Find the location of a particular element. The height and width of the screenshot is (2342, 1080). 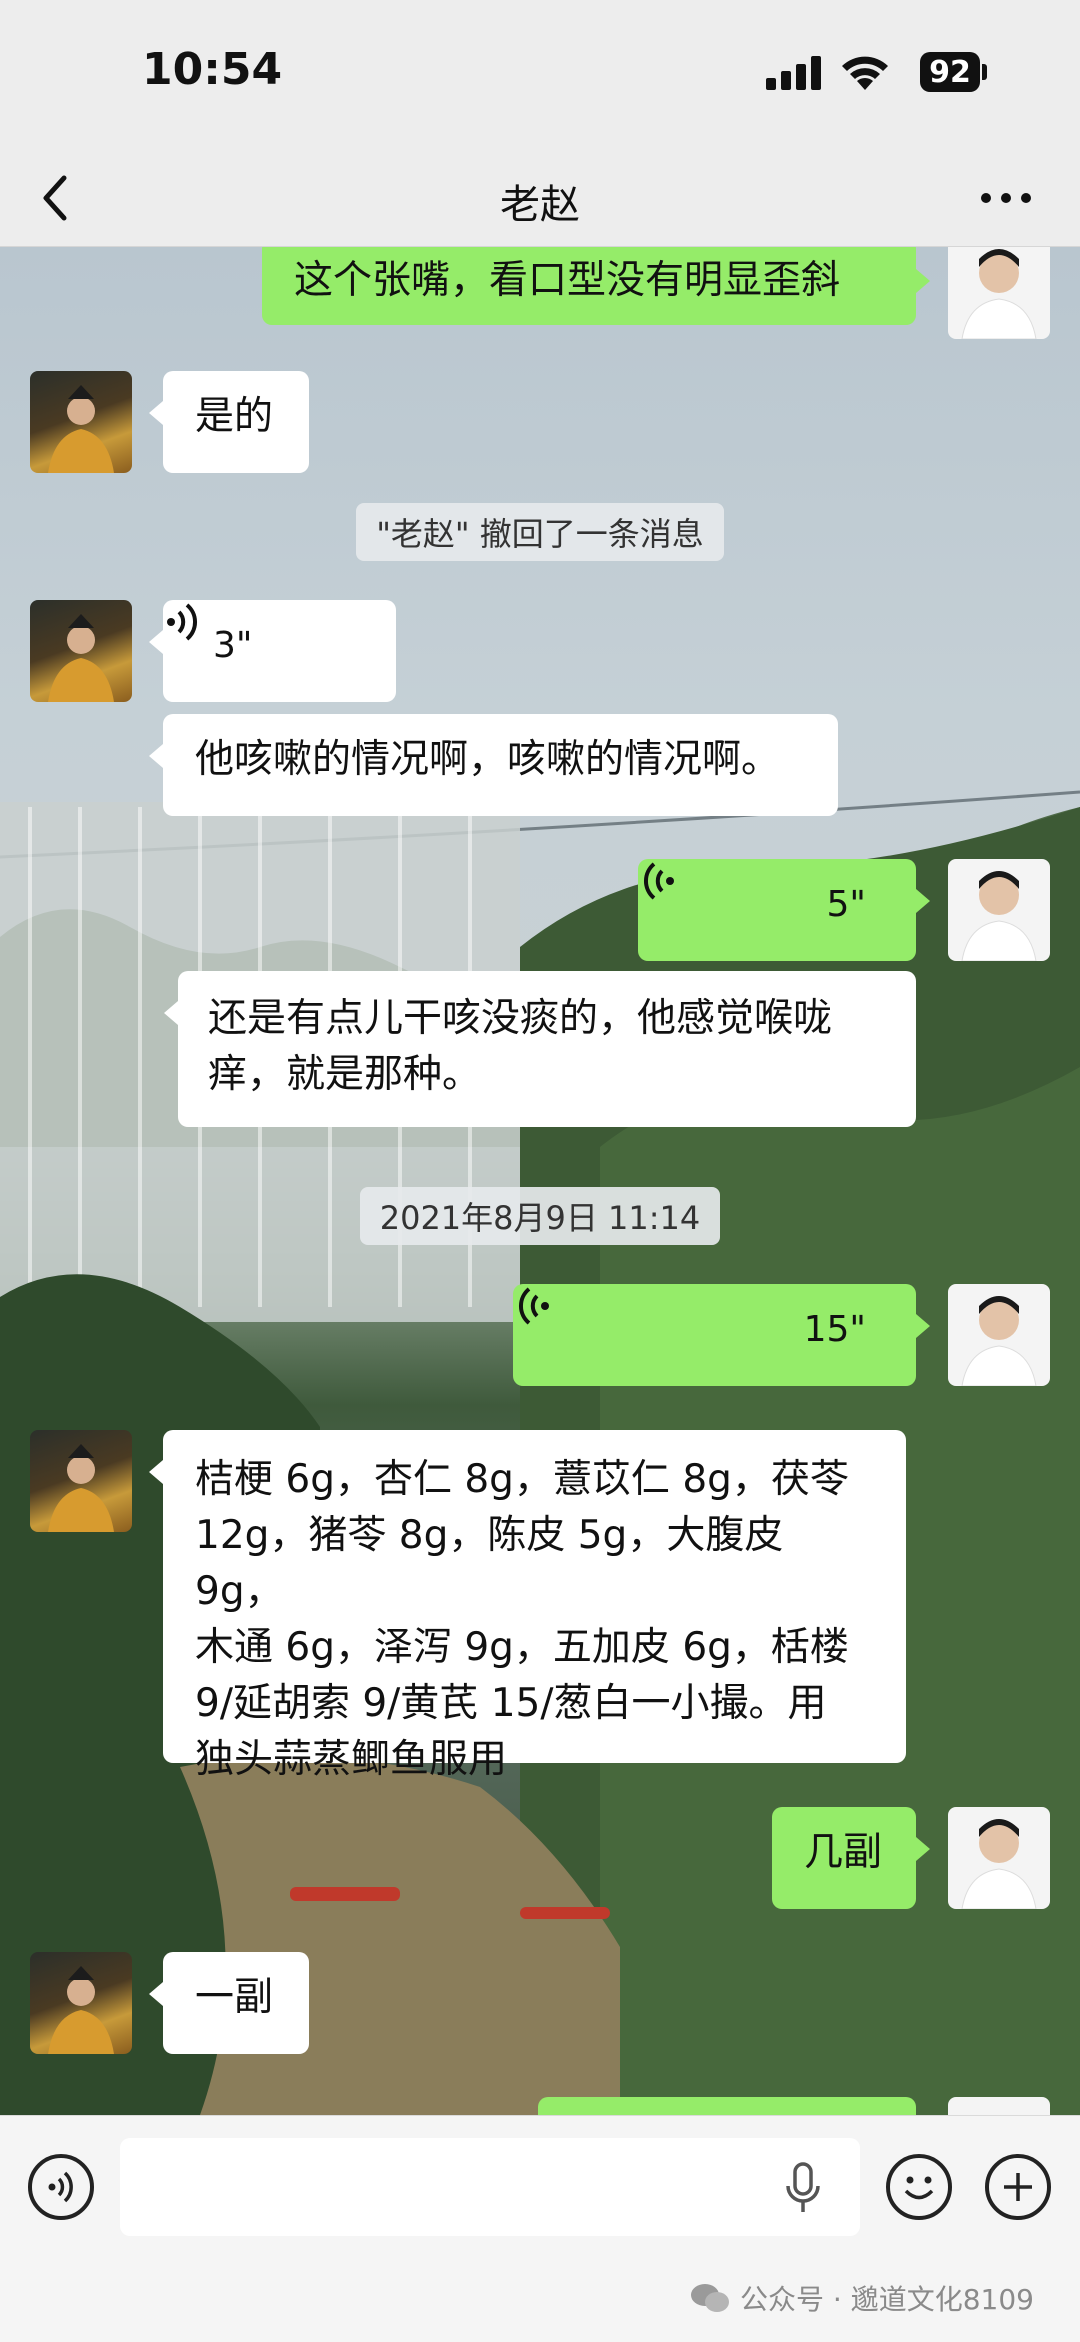

voice-message-outgoing: 5" is located at coordinates (784, 910).